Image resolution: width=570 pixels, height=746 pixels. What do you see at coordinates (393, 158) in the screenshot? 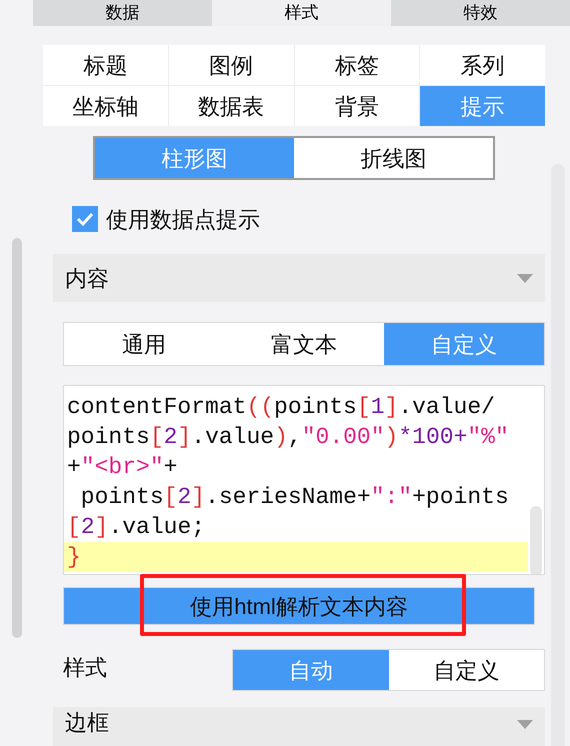
I see `chart-type-tab: 折线图` at bounding box center [393, 158].